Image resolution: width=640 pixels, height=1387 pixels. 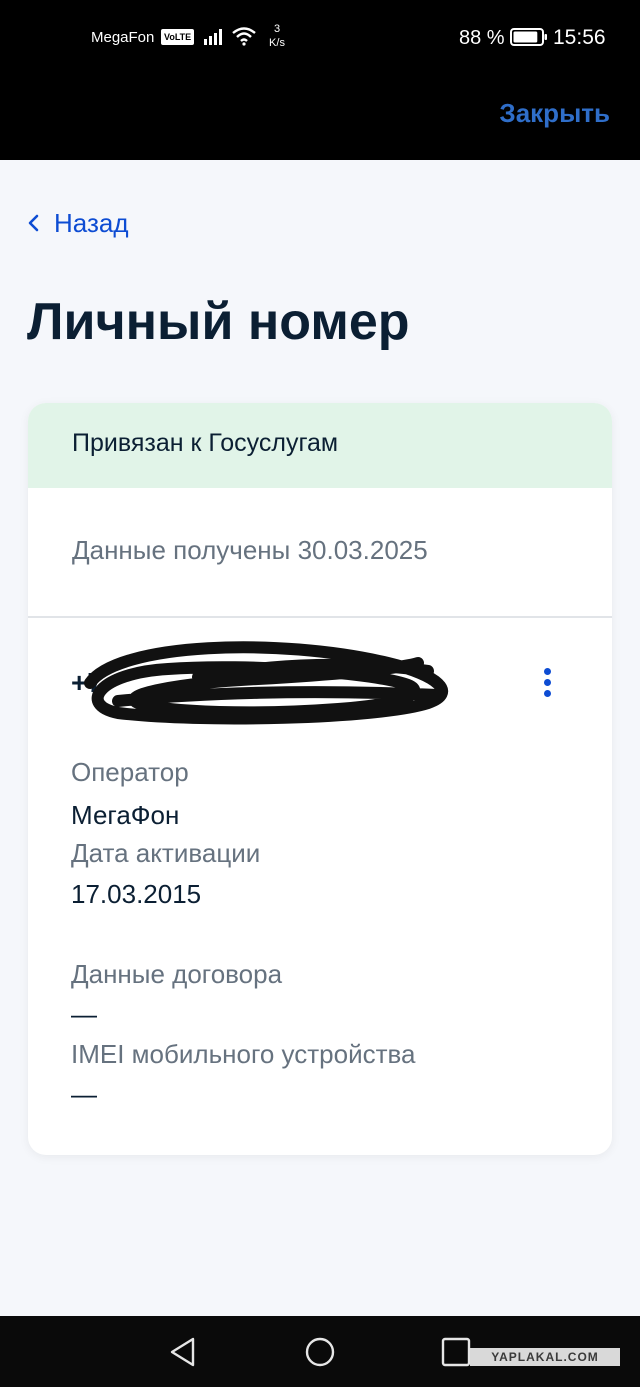 I want to click on back-label: Назад, so click(x=91, y=223).